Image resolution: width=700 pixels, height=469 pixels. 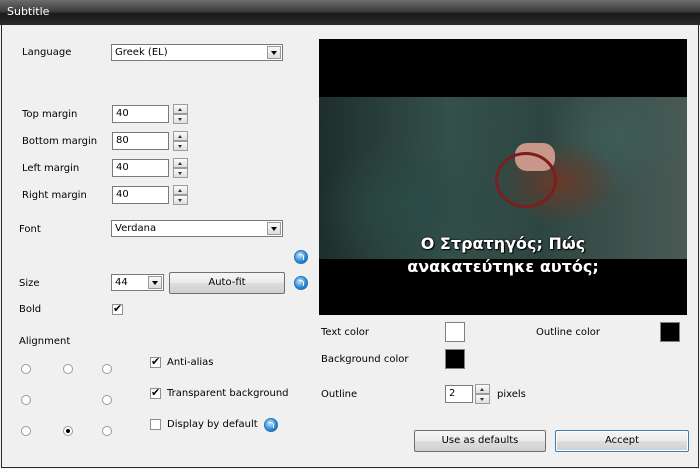 I want to click on background-color-swatch, so click(x=455, y=359).